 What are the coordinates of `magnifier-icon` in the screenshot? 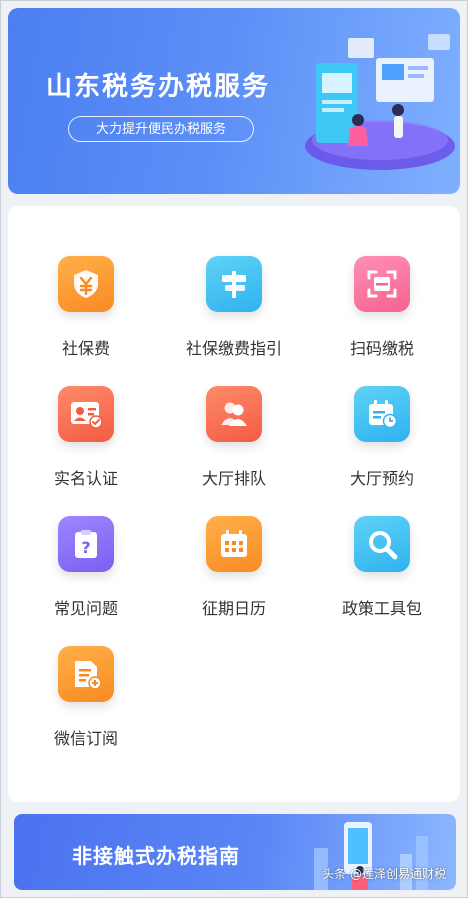 It's located at (382, 544).